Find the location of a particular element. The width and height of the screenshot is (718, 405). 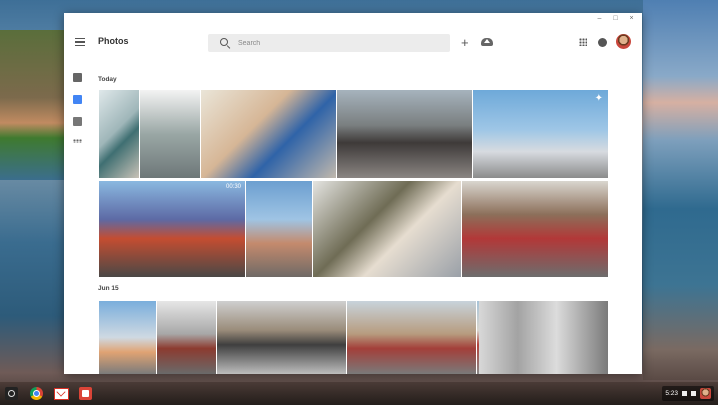

wallpaper-right is located at coordinates (680, 190).